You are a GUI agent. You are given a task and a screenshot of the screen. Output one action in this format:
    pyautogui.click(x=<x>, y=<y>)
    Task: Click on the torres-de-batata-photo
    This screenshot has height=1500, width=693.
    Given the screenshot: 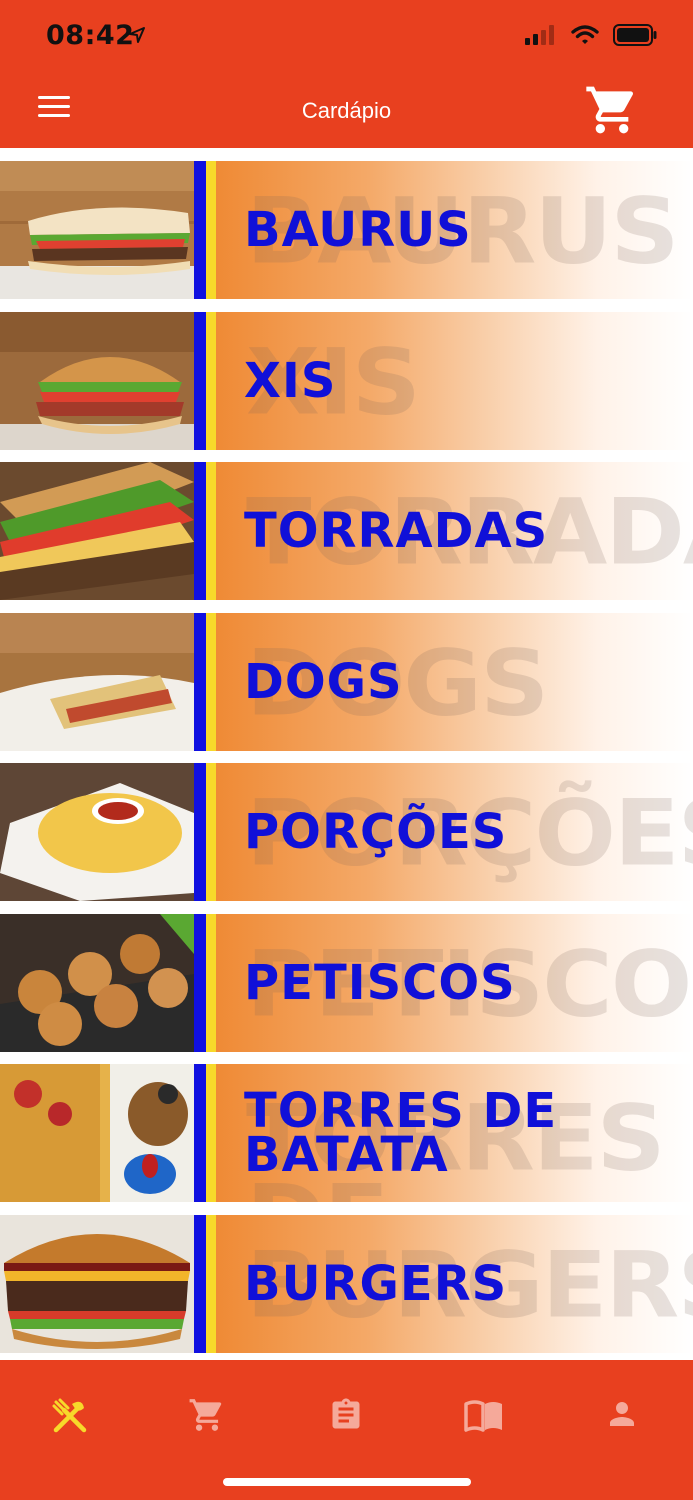 What is the action you would take?
    pyautogui.click(x=97, y=1133)
    